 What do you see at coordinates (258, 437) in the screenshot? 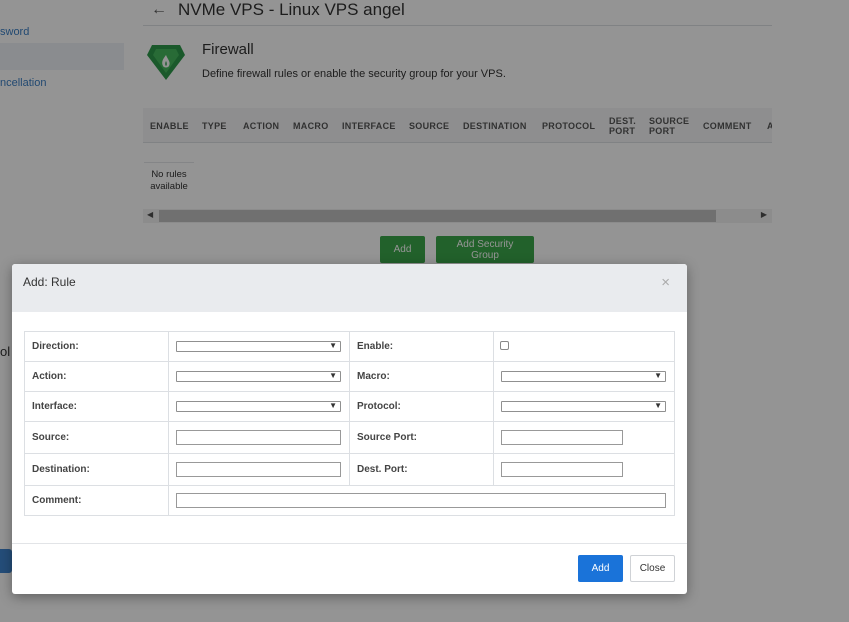
I see `source-input` at bounding box center [258, 437].